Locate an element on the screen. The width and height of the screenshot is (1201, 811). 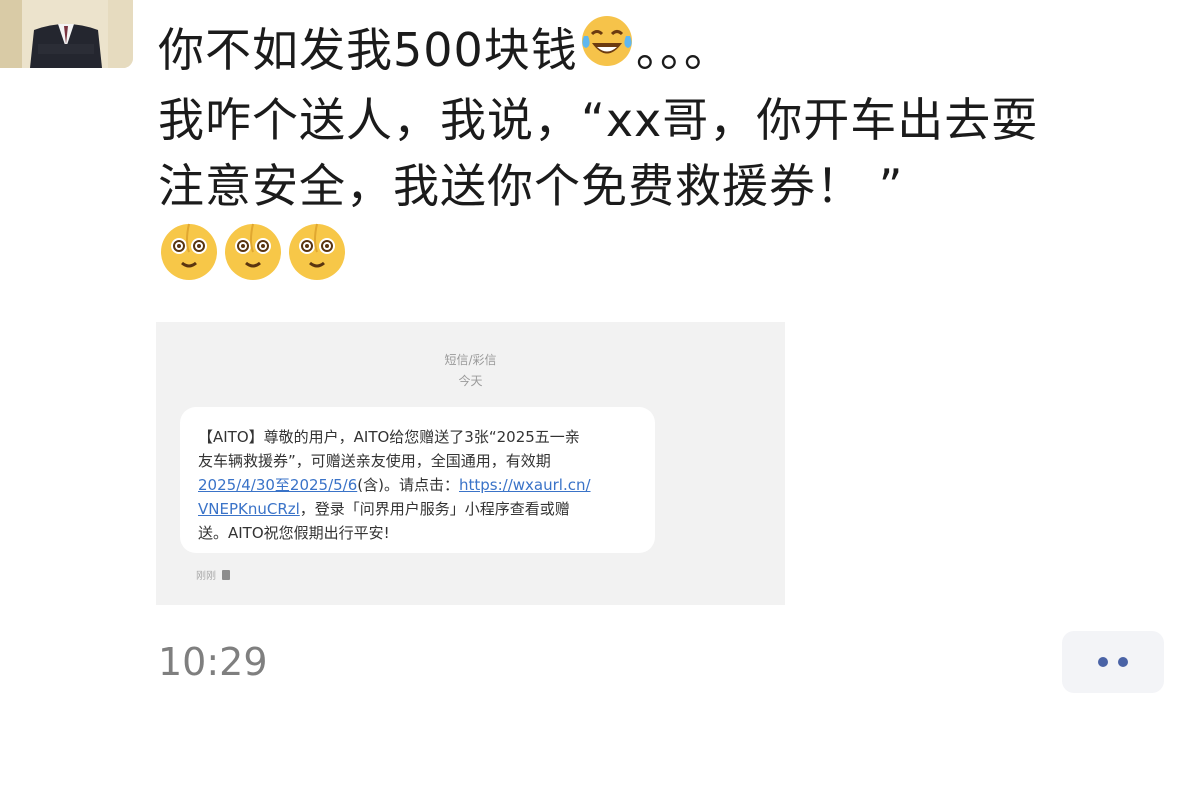
face-with-tears-of-joy-icon is located at coordinates (607, 49).